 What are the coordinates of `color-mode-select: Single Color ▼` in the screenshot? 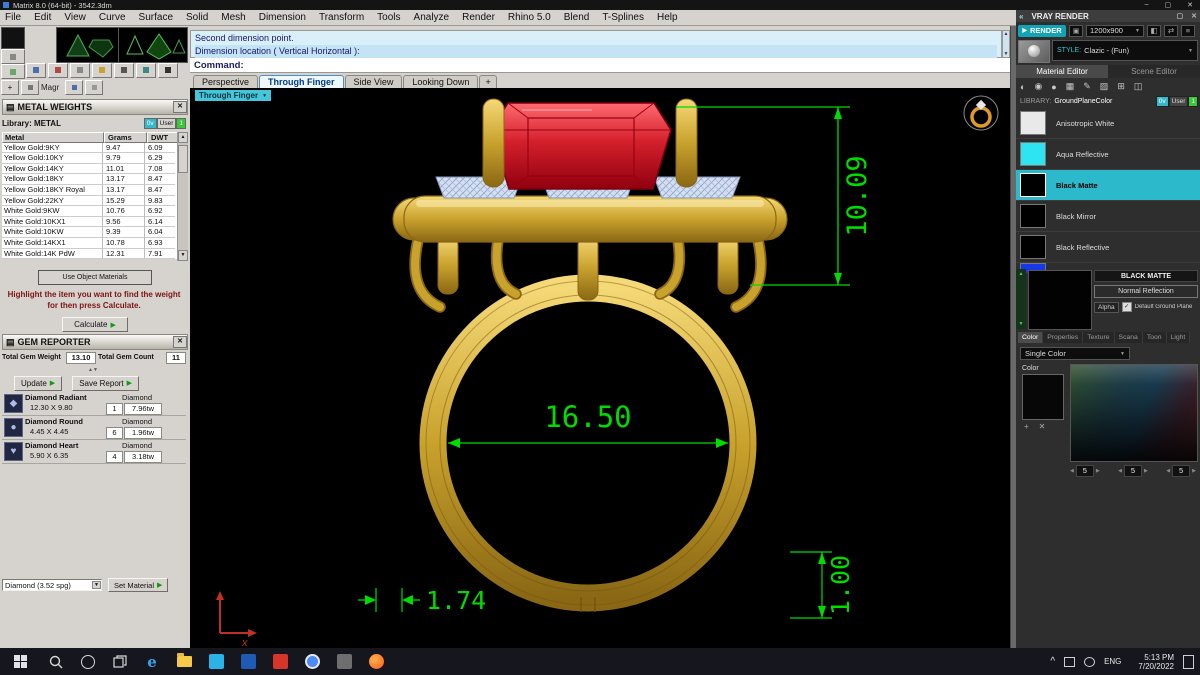 It's located at (1075, 353).